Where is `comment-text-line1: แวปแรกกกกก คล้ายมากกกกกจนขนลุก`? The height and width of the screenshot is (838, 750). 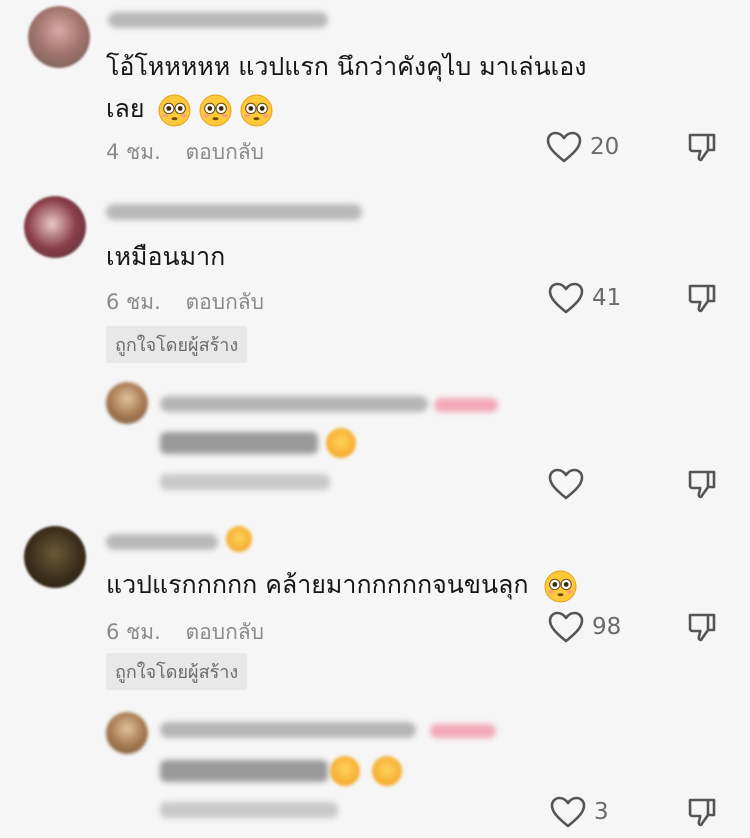
comment-text-line1: แวปแรกกกกก คล้ายมากกกกกจนขนลุก is located at coordinates (317, 584).